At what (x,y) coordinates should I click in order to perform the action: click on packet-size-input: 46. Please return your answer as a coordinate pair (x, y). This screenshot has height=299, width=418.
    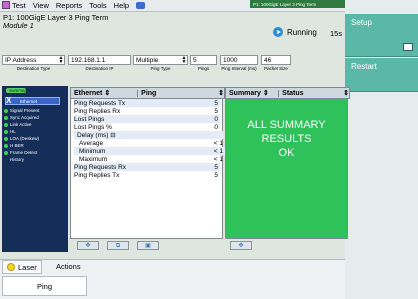
    Looking at the image, I should click on (276, 60).